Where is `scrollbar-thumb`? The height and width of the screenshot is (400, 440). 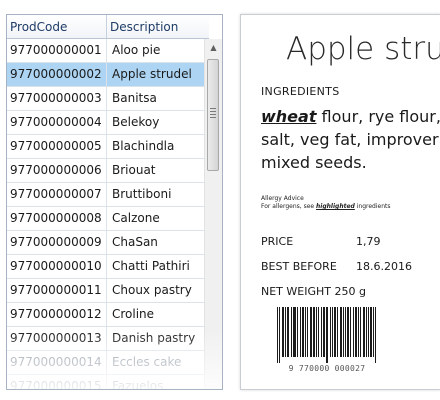 scrollbar-thumb is located at coordinates (213, 115).